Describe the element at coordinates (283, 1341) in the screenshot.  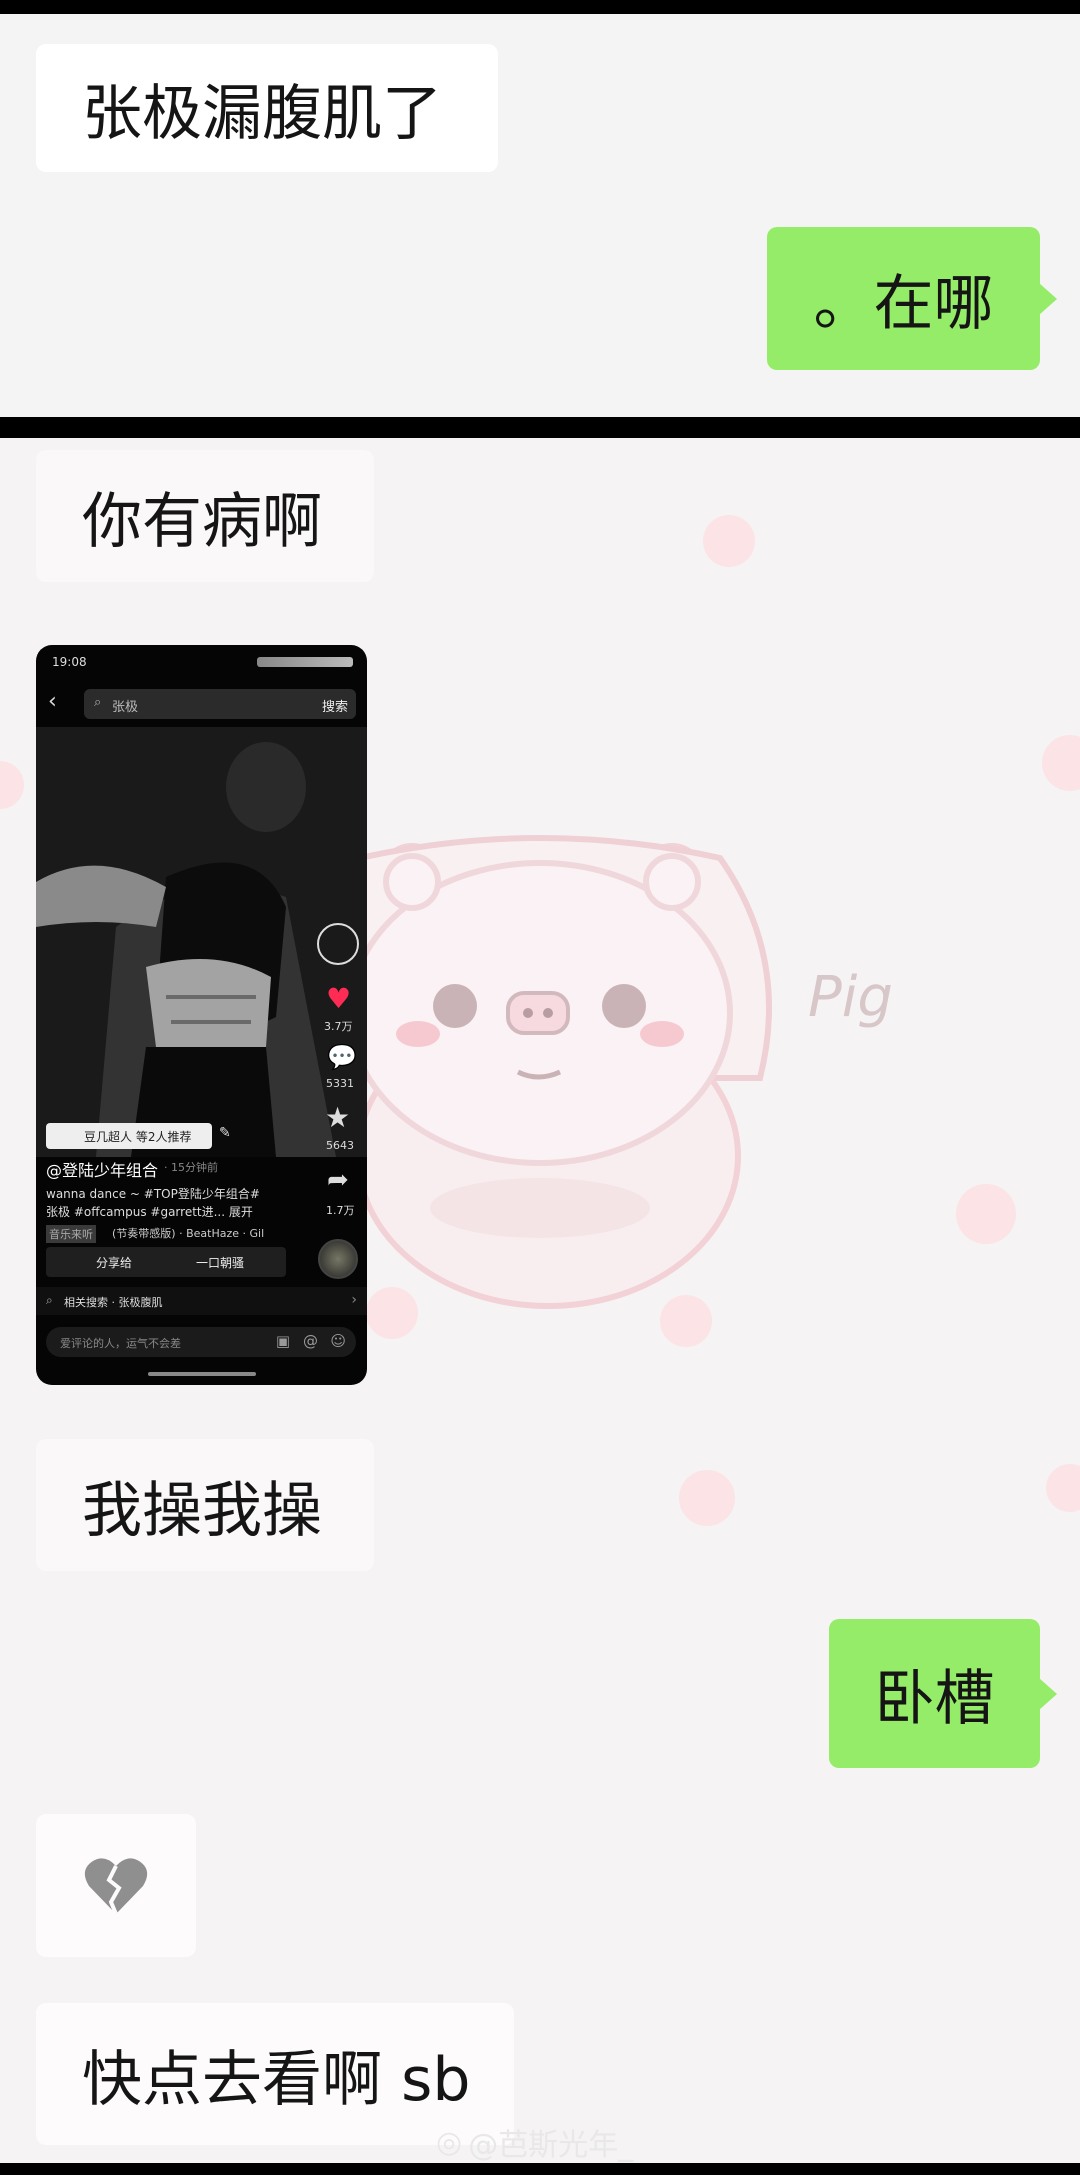
I see `image-icon: ▣` at that location.